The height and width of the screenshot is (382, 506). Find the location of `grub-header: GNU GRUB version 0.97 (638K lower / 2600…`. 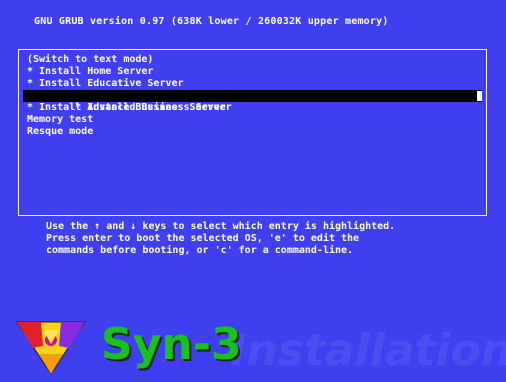

grub-header: GNU GRUB version 0.97 (638K lower / 2600… is located at coordinates (211, 21).